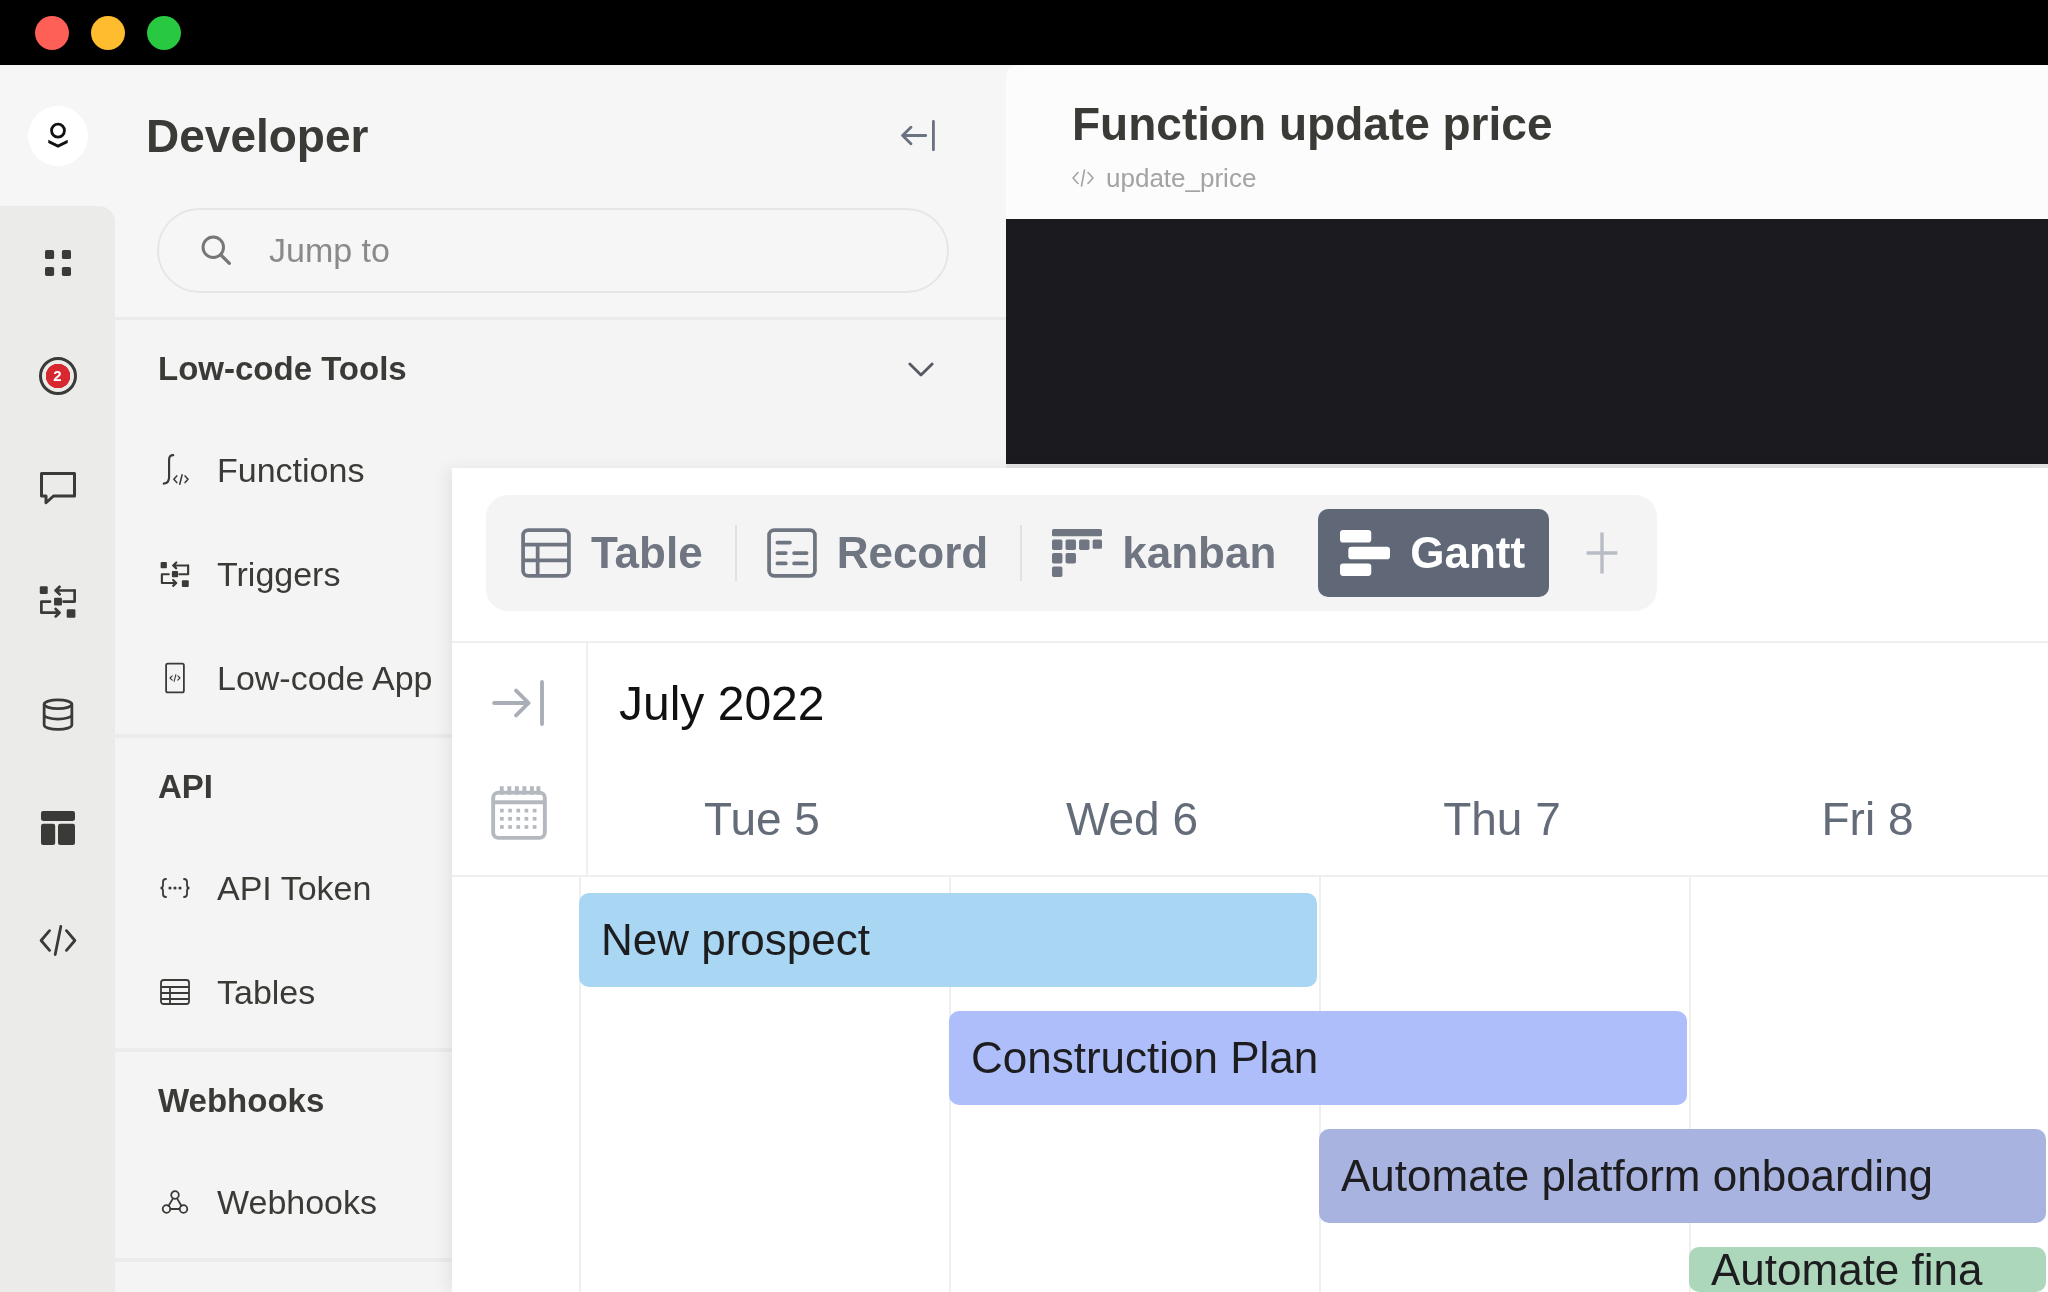 This screenshot has height=1292, width=2048. What do you see at coordinates (57, 262) in the screenshot?
I see `grid-icon` at bounding box center [57, 262].